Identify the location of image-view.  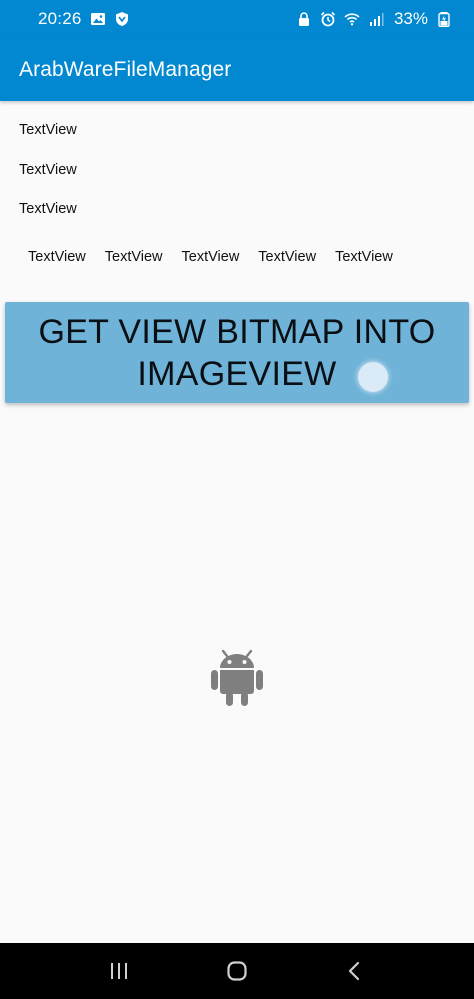
(237, 677).